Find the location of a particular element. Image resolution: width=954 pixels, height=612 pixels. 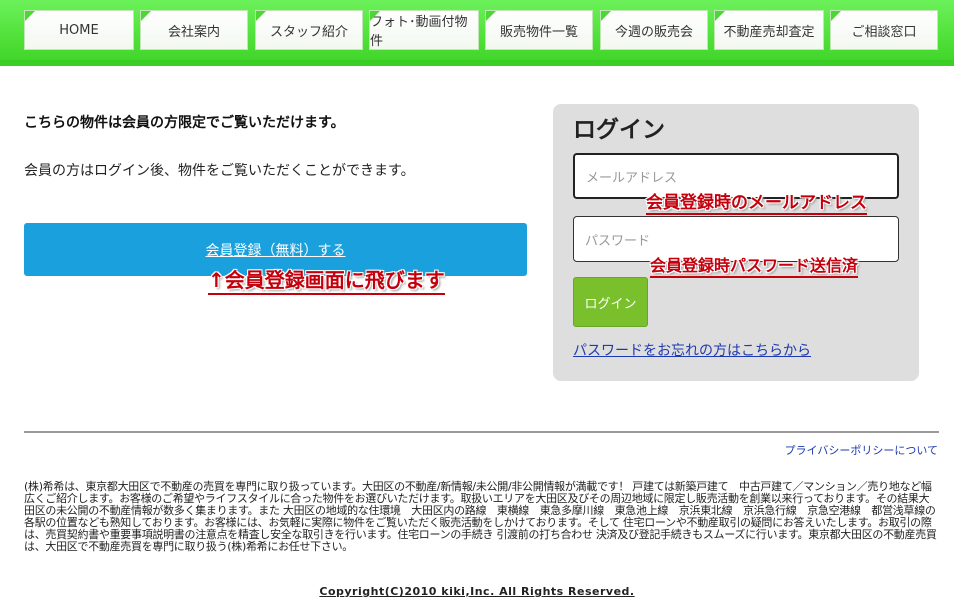

nav-item-home: HOME is located at coordinates (79, 30).